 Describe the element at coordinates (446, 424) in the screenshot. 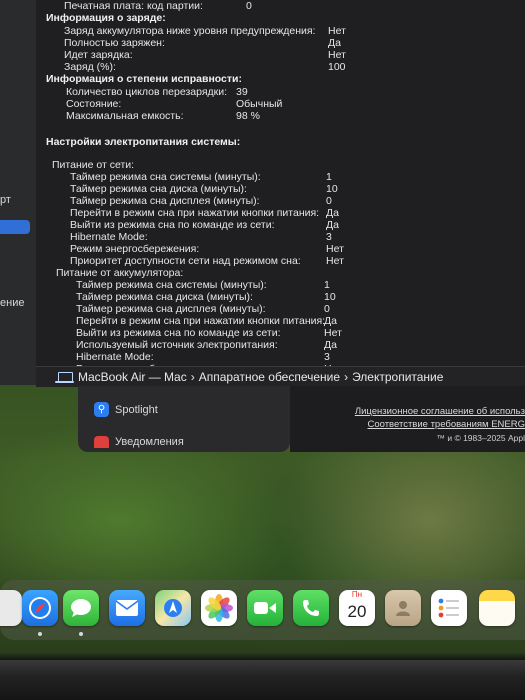

I see `energy-compliance-link: Соответствие требованиям ENERG` at that location.